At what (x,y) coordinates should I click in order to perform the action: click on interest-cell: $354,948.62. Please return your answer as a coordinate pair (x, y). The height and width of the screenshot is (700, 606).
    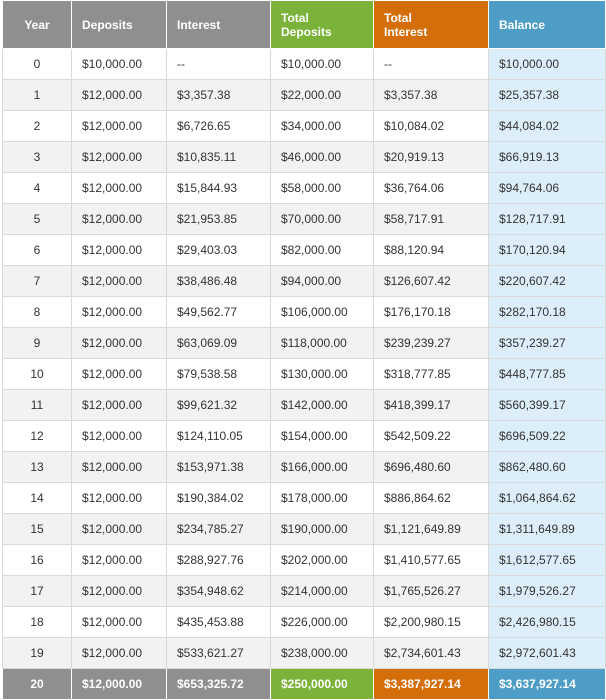
    Looking at the image, I should click on (218, 591).